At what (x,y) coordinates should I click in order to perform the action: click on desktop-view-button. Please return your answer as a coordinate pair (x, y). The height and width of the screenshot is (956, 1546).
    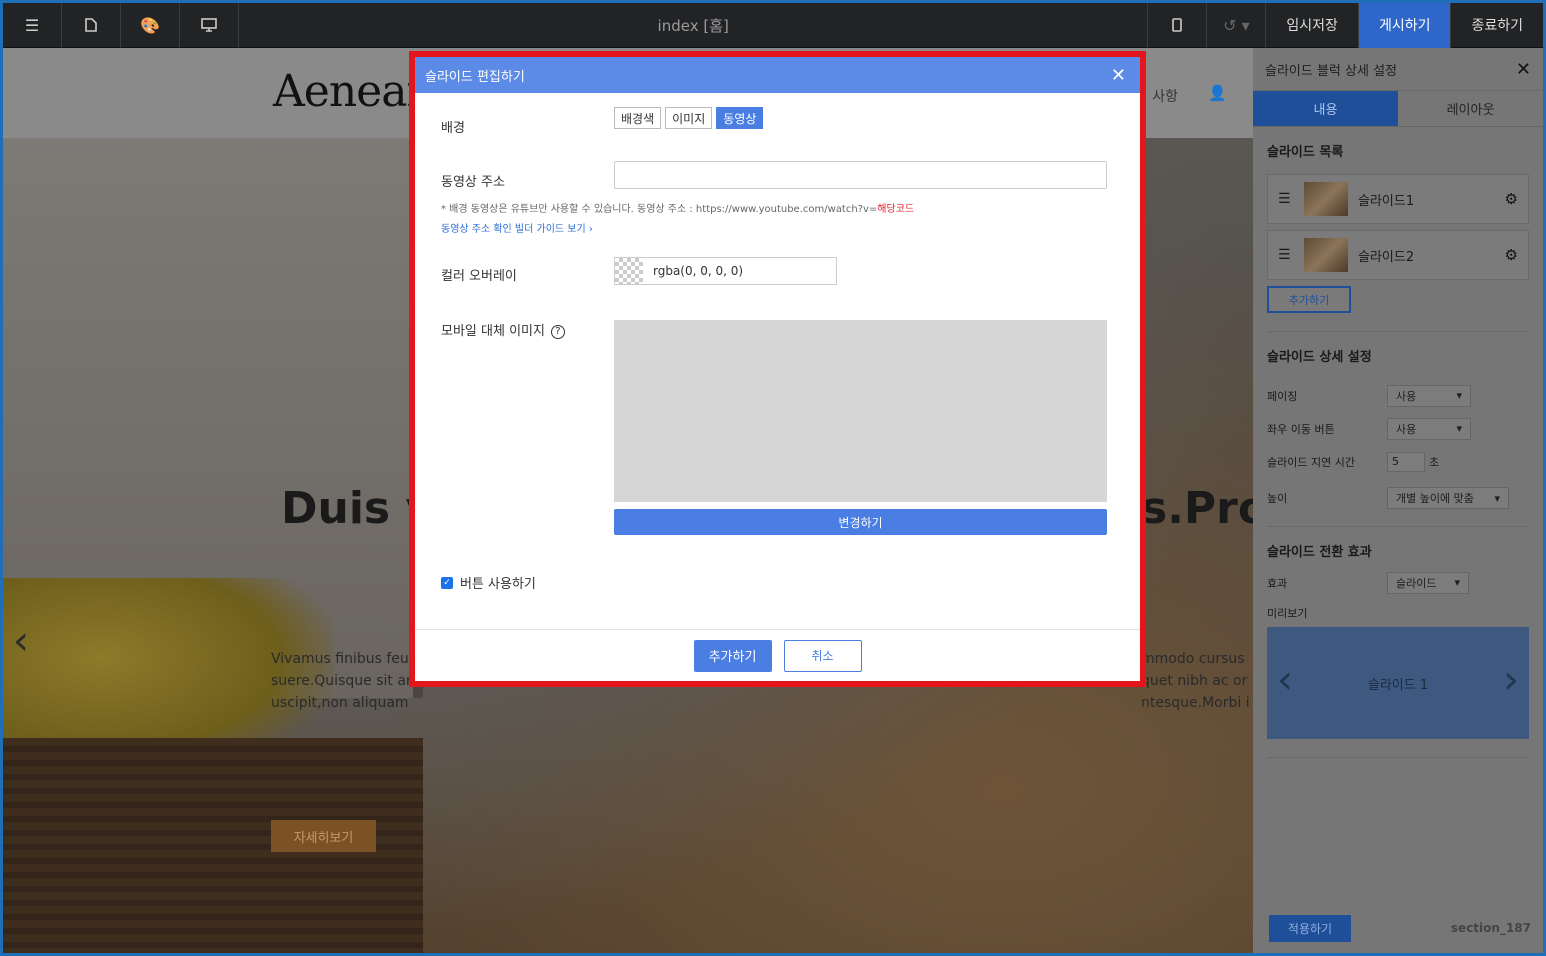
    Looking at the image, I should click on (209, 25).